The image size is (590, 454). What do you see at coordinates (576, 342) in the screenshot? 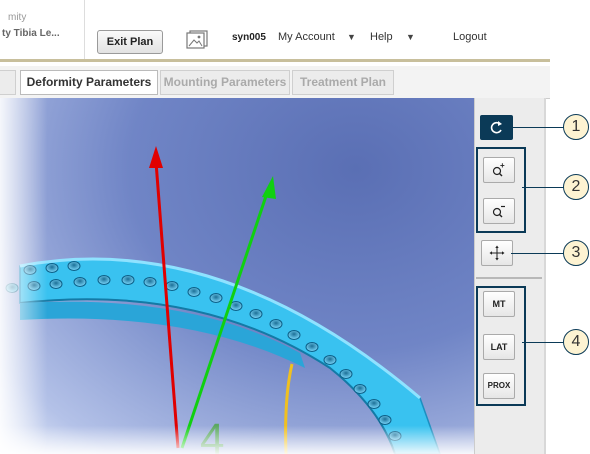
I see `callout-4-badge: 4` at bounding box center [576, 342].